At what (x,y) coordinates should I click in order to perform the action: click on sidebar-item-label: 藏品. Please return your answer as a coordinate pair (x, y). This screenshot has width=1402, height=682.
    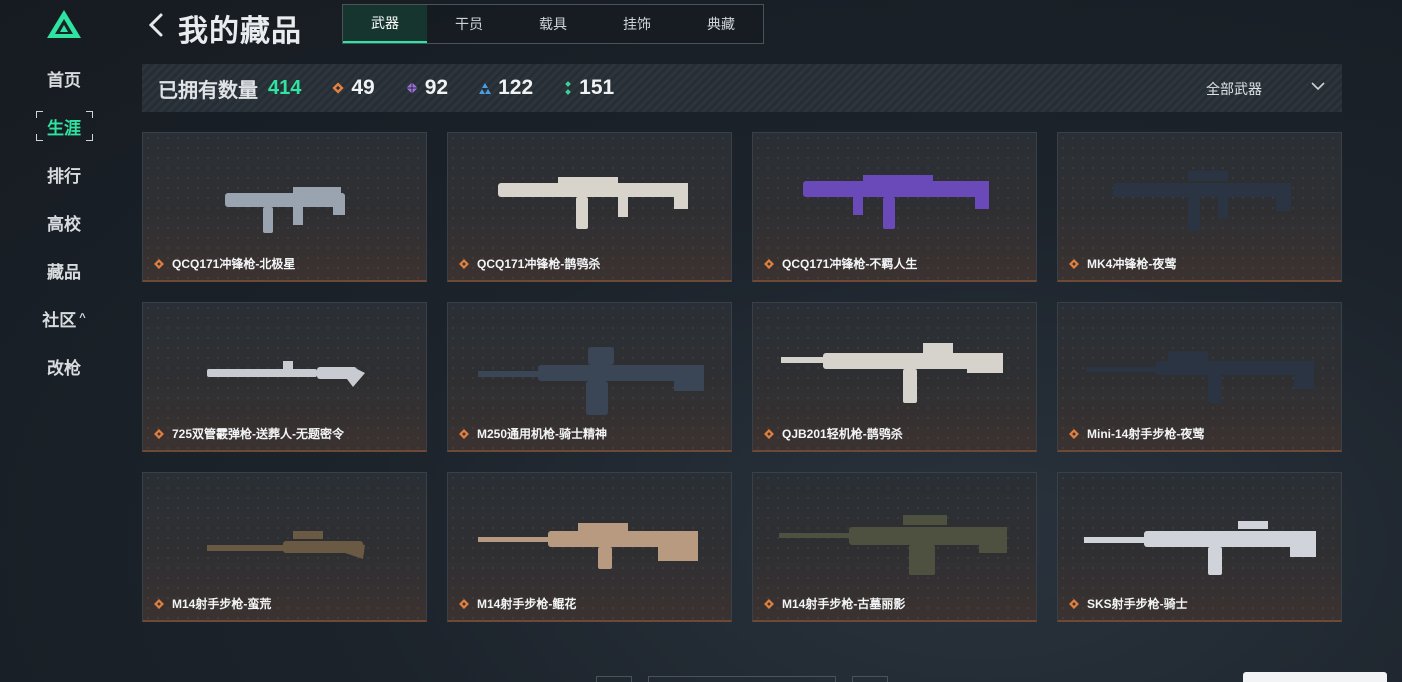
    Looking at the image, I should click on (64, 272).